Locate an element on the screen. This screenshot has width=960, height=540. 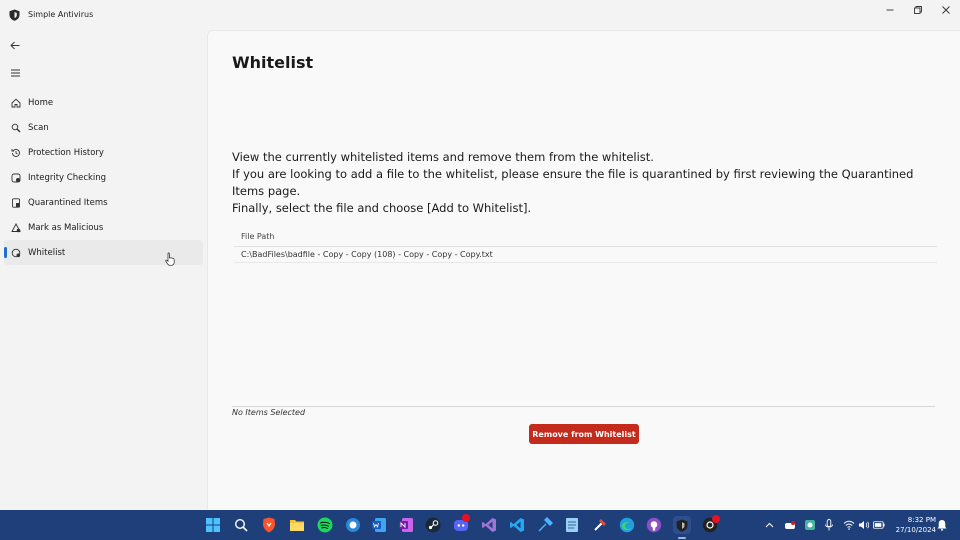
taskbar: 8:32 PM 27/10/2024 is located at coordinates (480, 525).